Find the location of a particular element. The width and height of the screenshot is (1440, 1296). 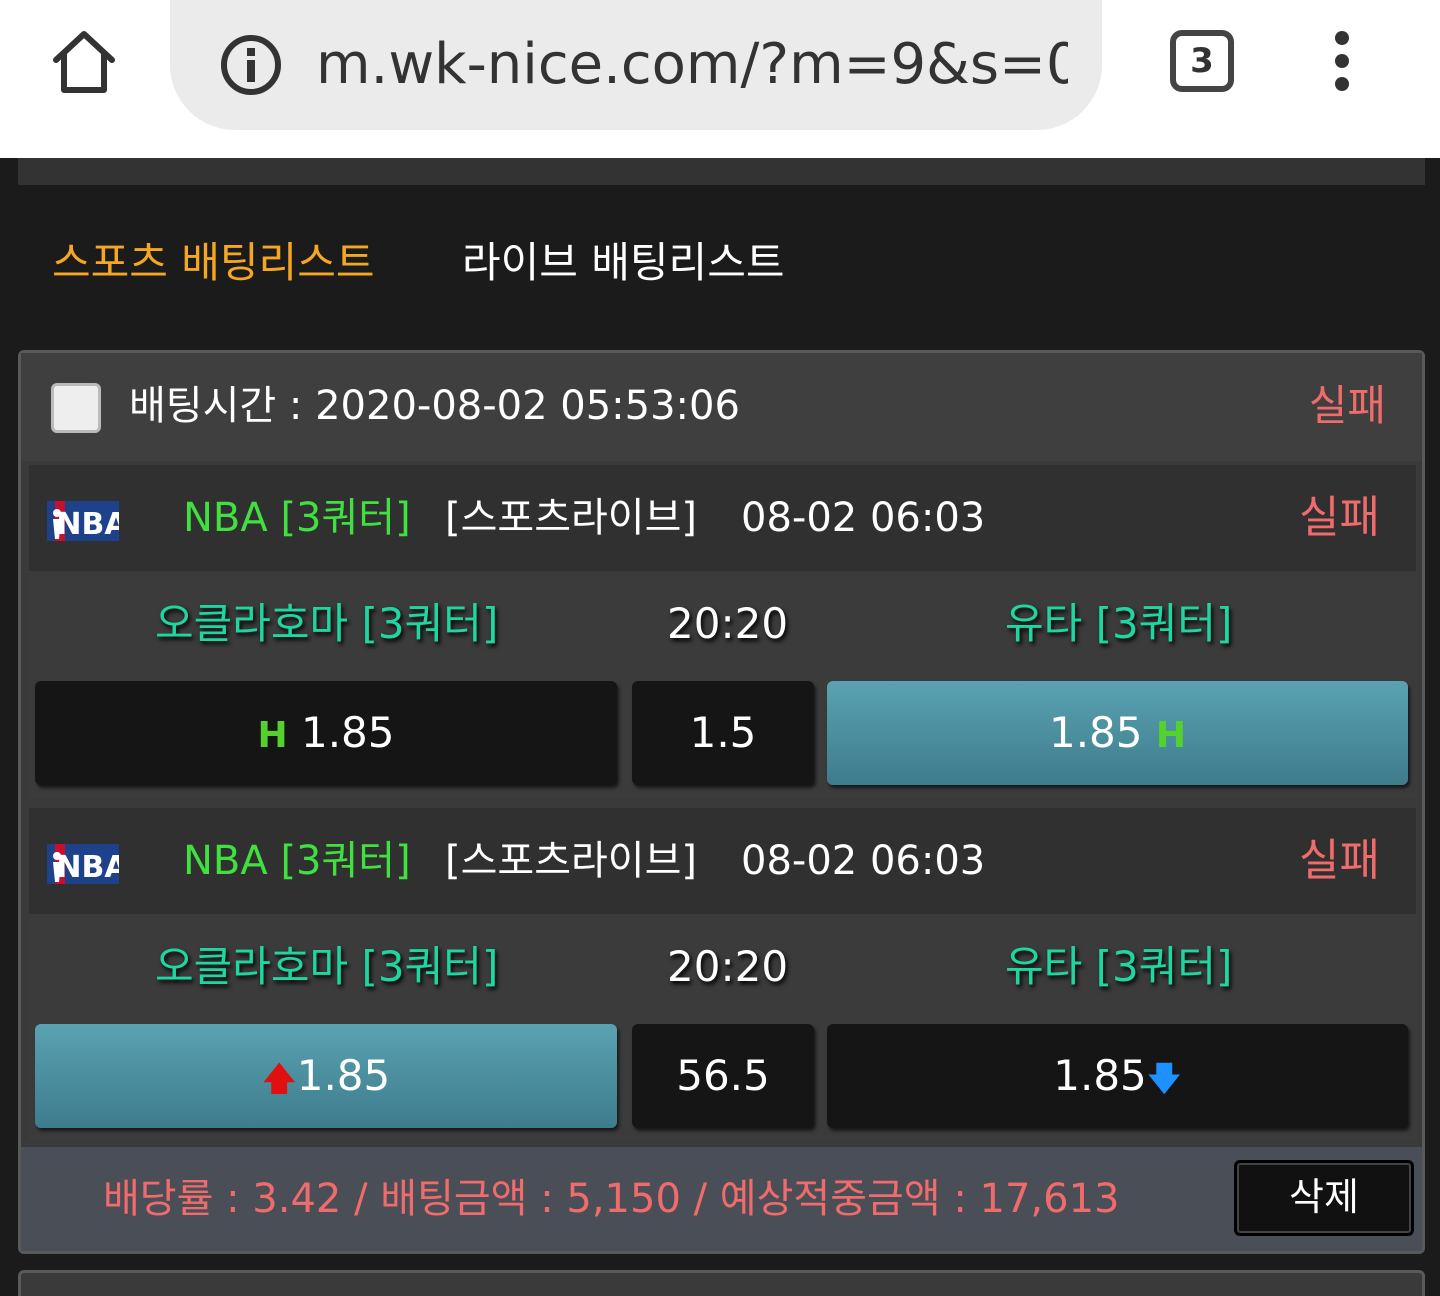

address-bar: m.wk-nice.com/?m=9&s=08 is located at coordinates (636, 65).